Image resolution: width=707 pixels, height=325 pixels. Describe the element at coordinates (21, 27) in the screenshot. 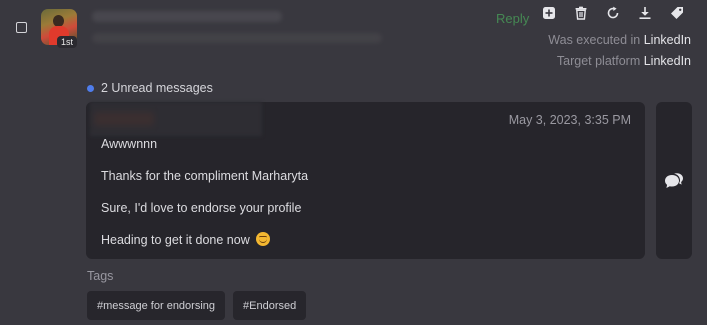

I see `select-checkbox` at that location.